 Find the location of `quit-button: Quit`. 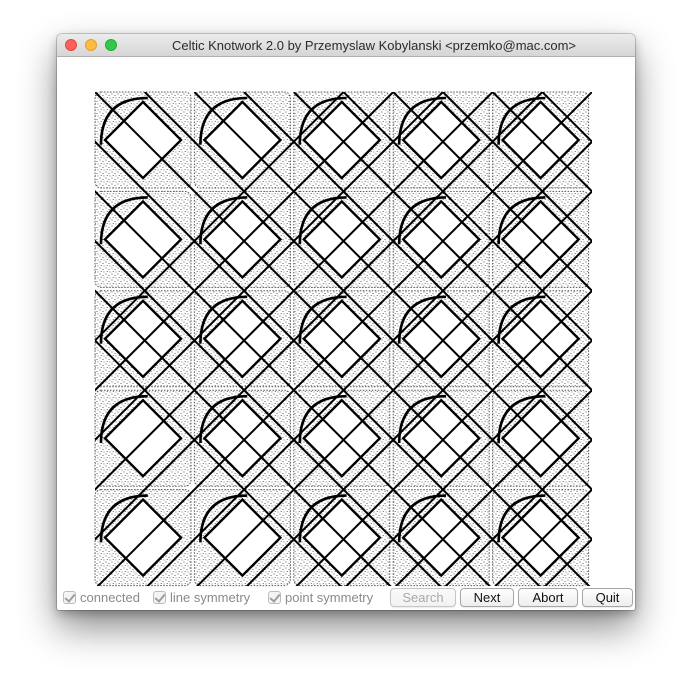

quit-button: Quit is located at coordinates (607, 597).